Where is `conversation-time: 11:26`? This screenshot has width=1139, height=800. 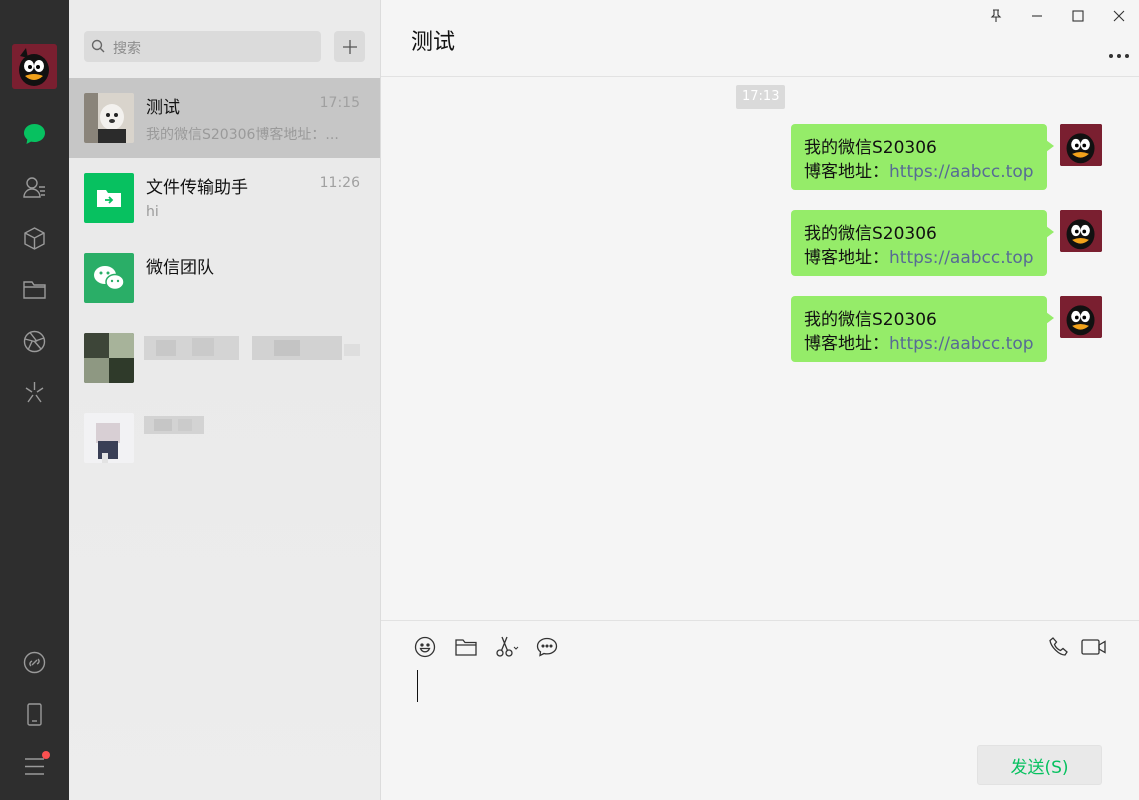 conversation-time: 11:26 is located at coordinates (339, 183).